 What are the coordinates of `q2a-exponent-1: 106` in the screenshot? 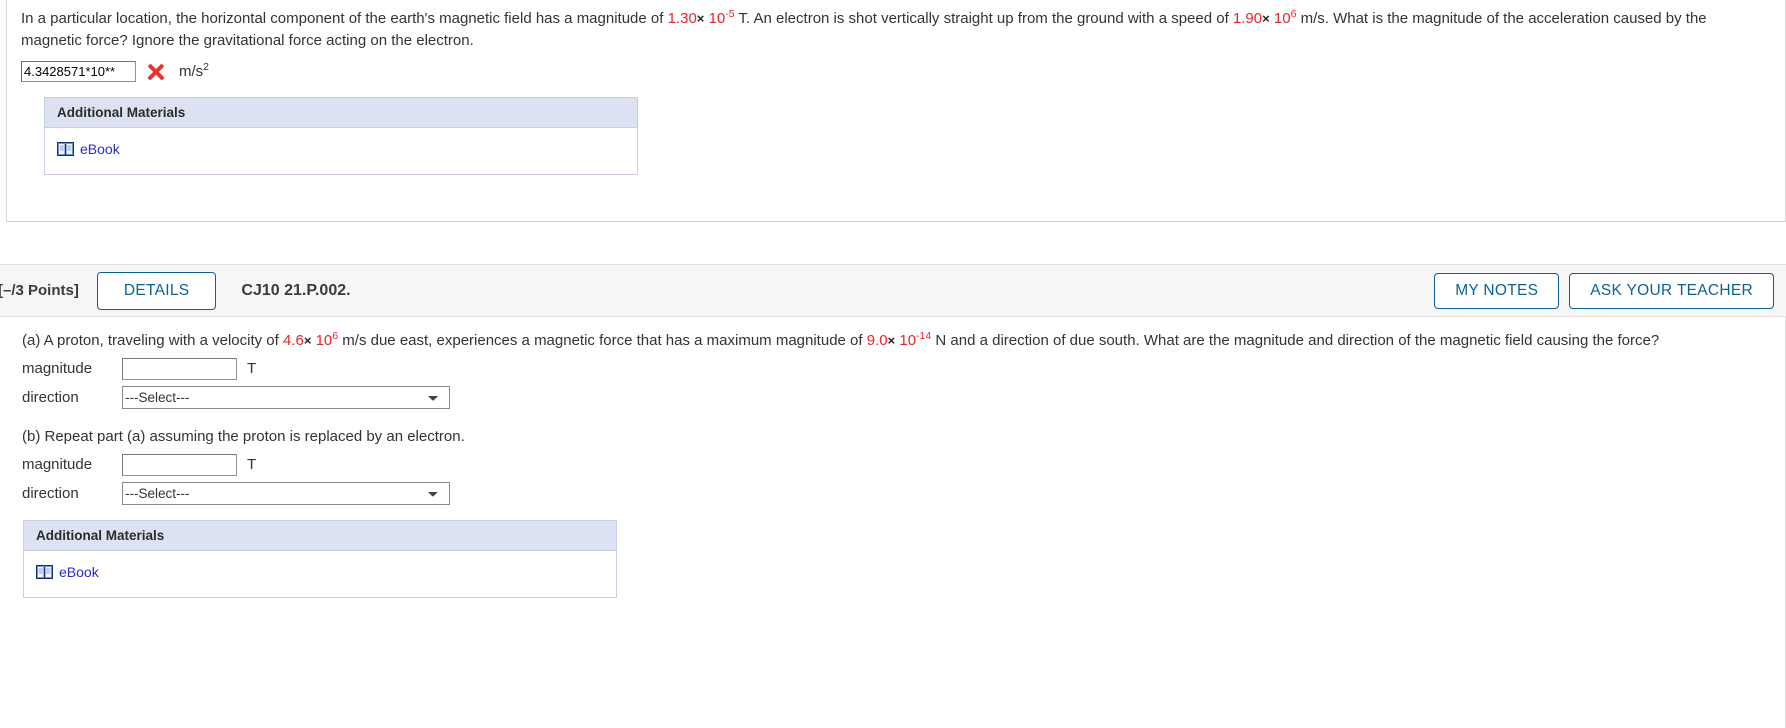 It's located at (327, 340).